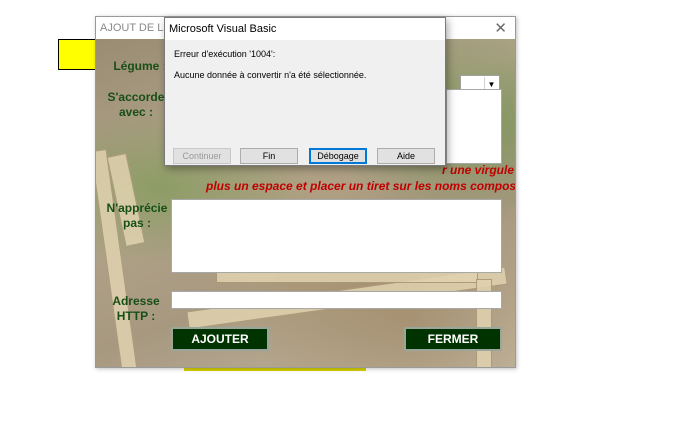  What do you see at coordinates (336, 236) in the screenshot?
I see `napprecie-textbox` at bounding box center [336, 236].